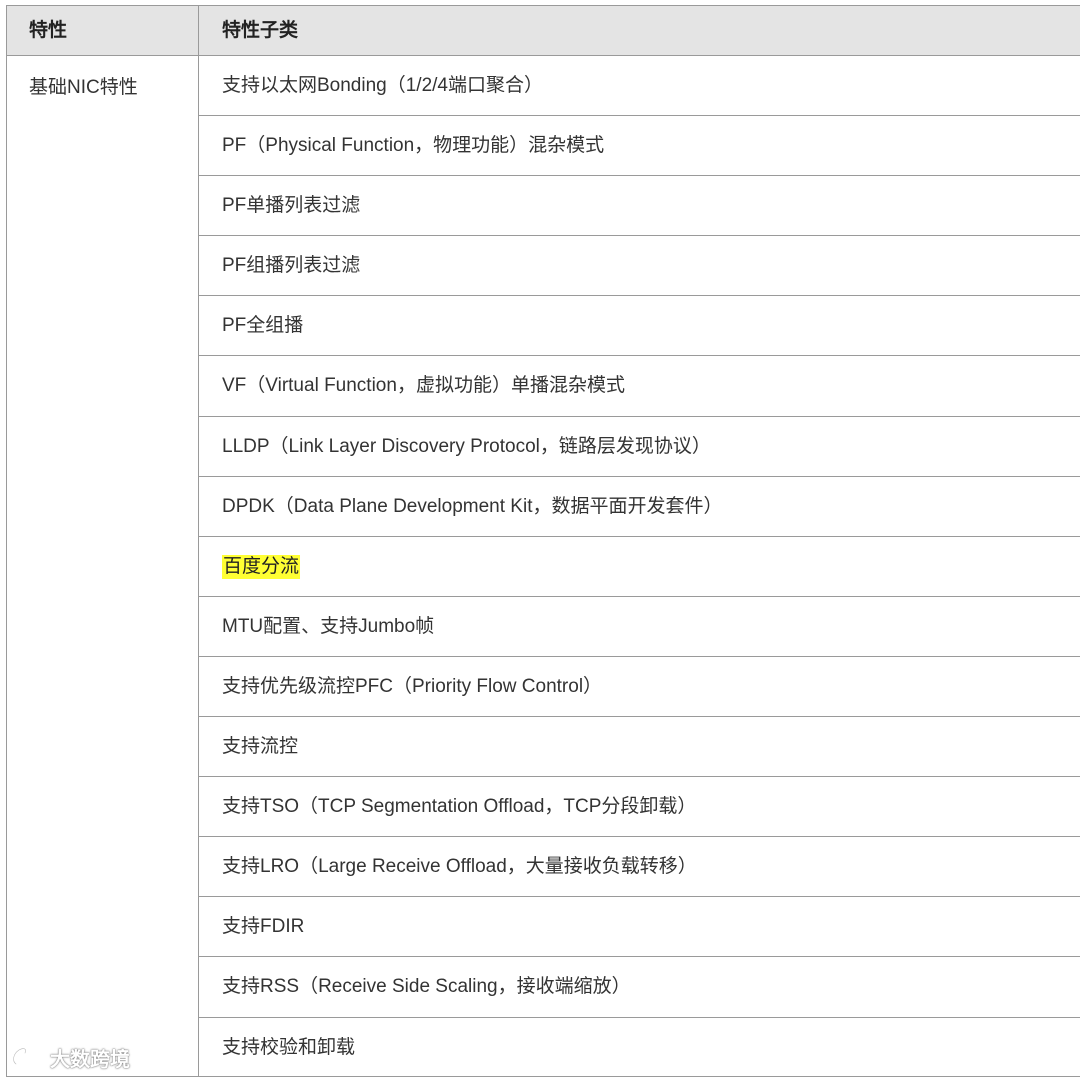 Image resolution: width=1080 pixels, height=1078 pixels. What do you see at coordinates (639, 266) in the screenshot?
I see `table-row: PF组播列表过滤` at bounding box center [639, 266].